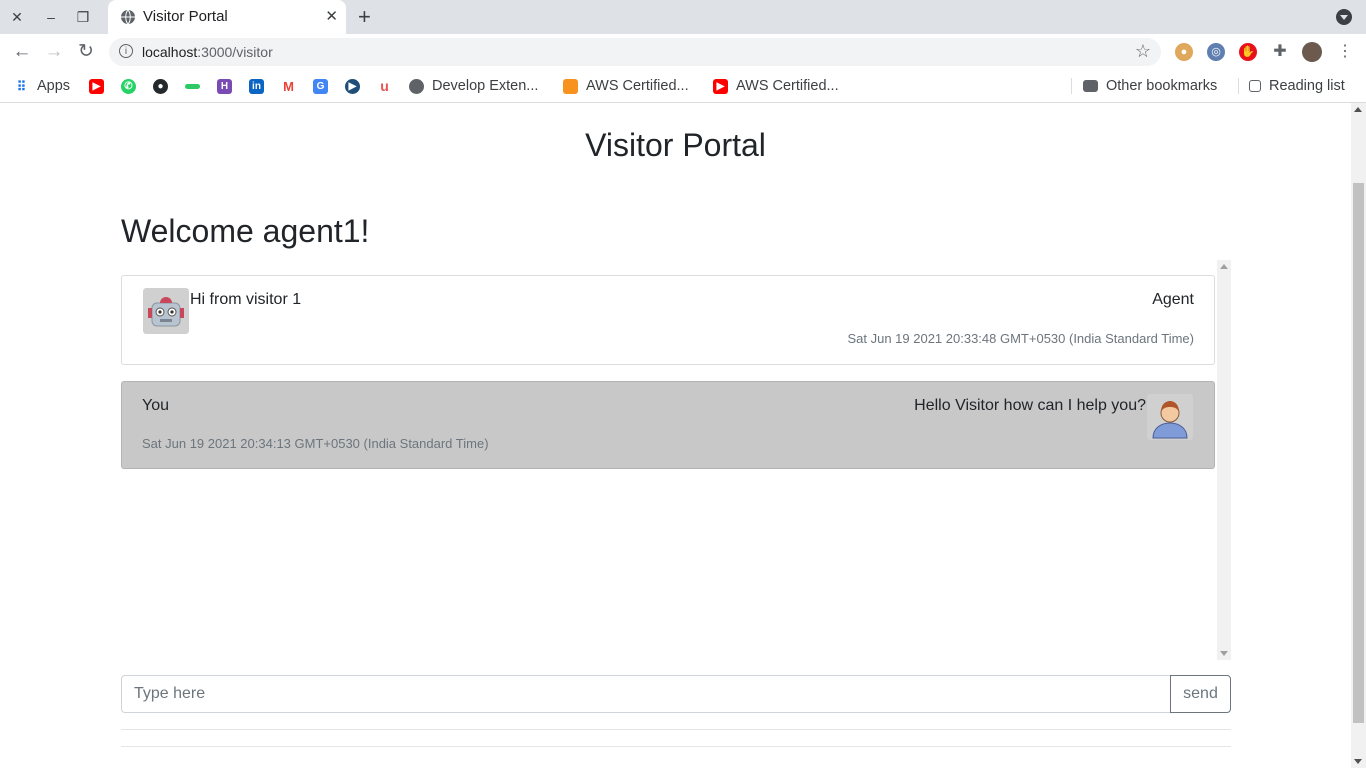 The height and width of the screenshot is (768, 1366). Describe the element at coordinates (364, 17) in the screenshot. I see `new-tab-icon: +` at that location.